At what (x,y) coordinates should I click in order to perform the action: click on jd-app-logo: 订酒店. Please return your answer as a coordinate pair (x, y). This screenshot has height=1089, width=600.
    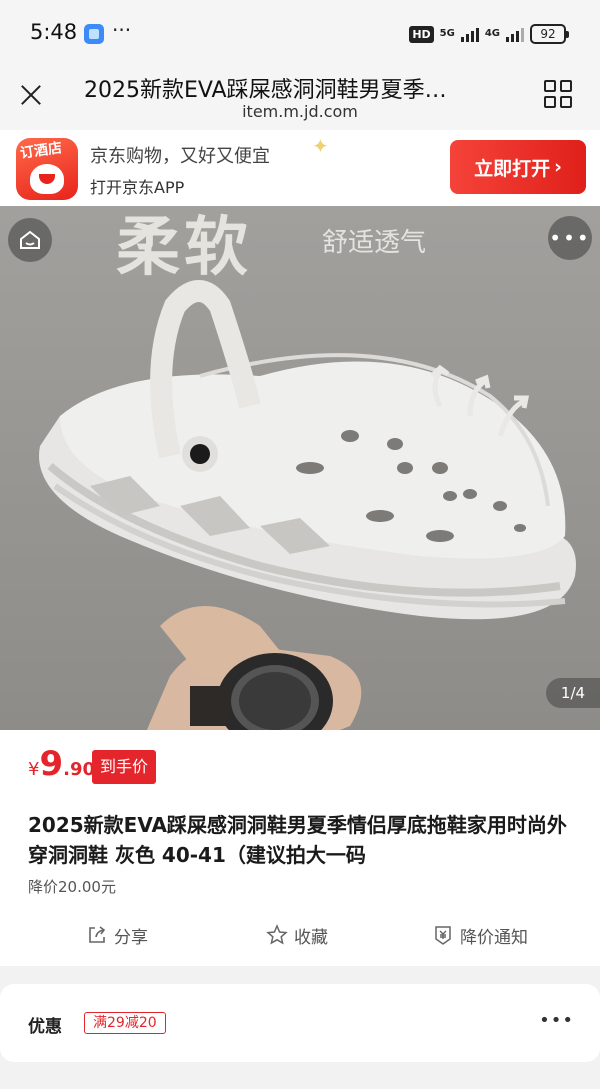
    Looking at the image, I should click on (47, 169).